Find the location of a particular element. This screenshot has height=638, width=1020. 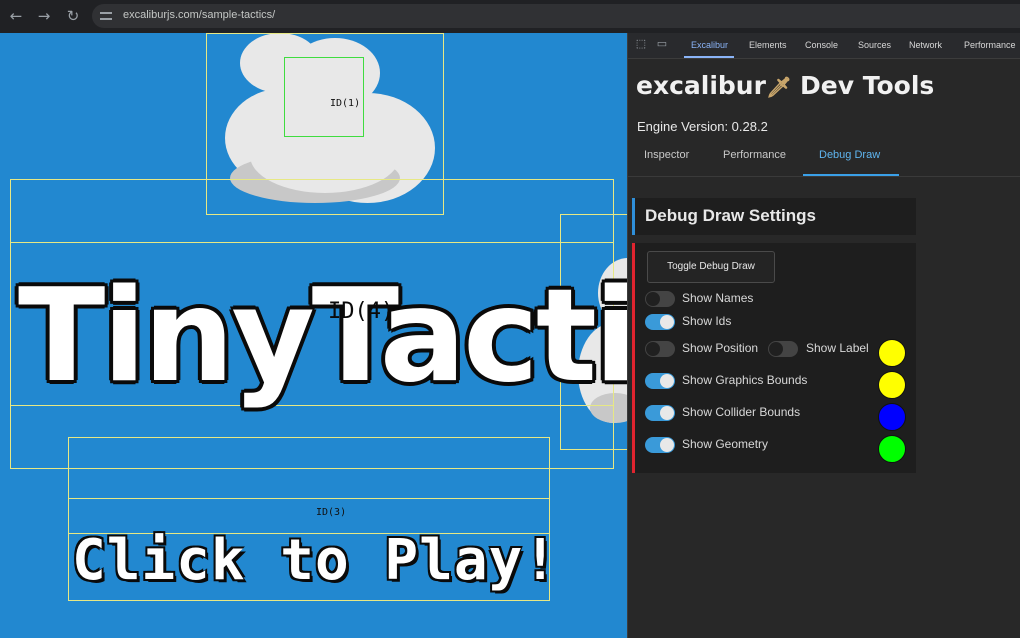

subtab-divider is located at coordinates (824, 176).